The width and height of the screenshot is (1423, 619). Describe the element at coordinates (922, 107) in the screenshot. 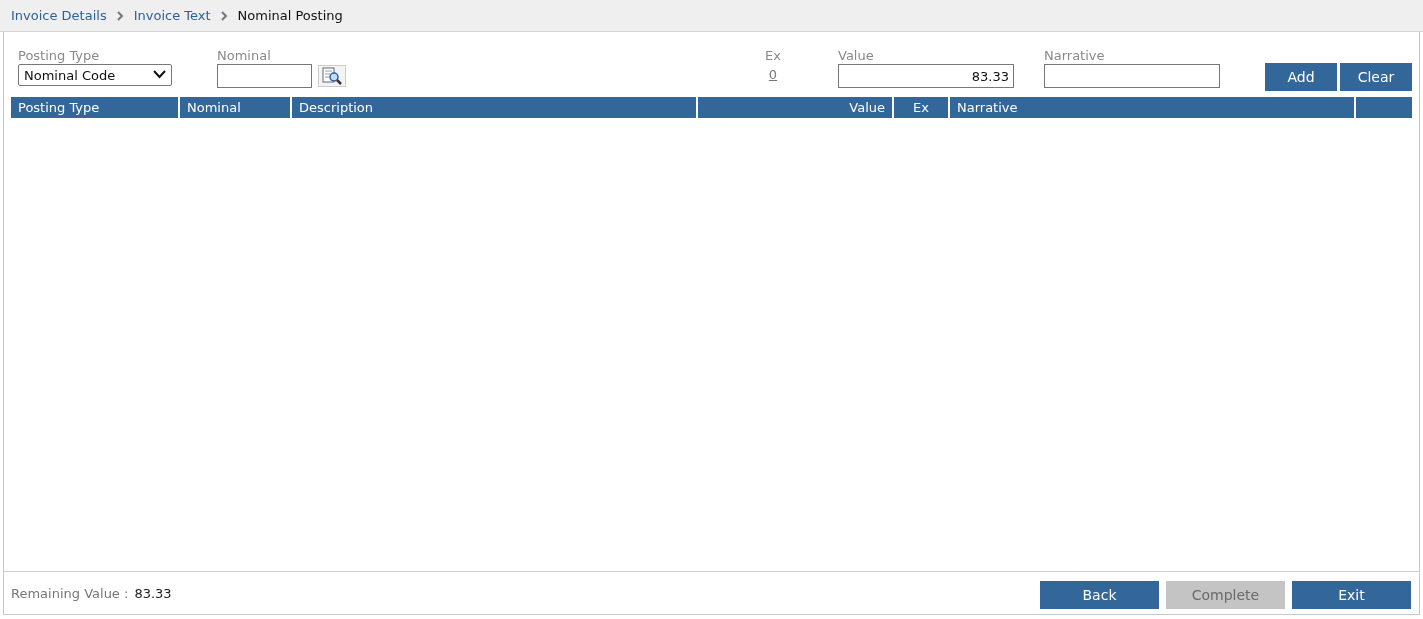

I see `column-header: Ex` at that location.